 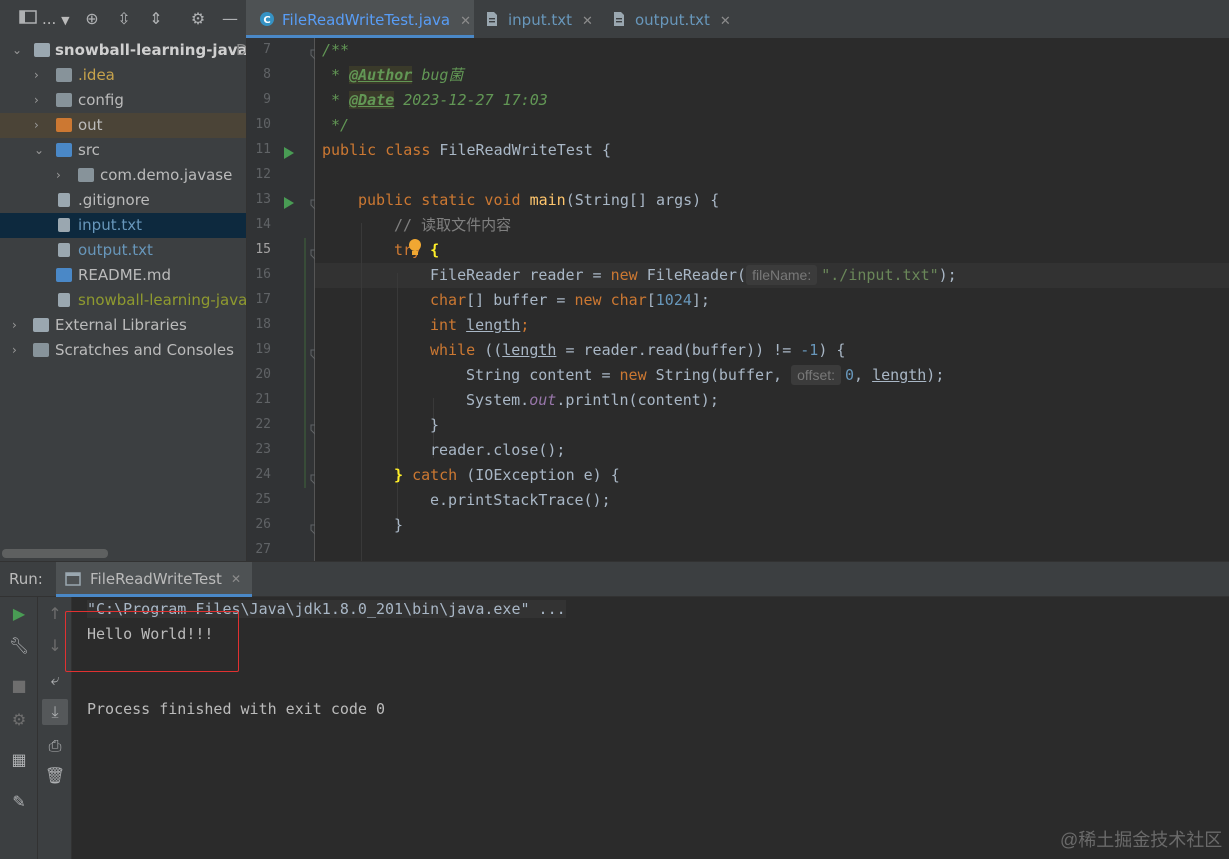 I want to click on run-tab-label: FileReadWriteTest, so click(x=156, y=579).